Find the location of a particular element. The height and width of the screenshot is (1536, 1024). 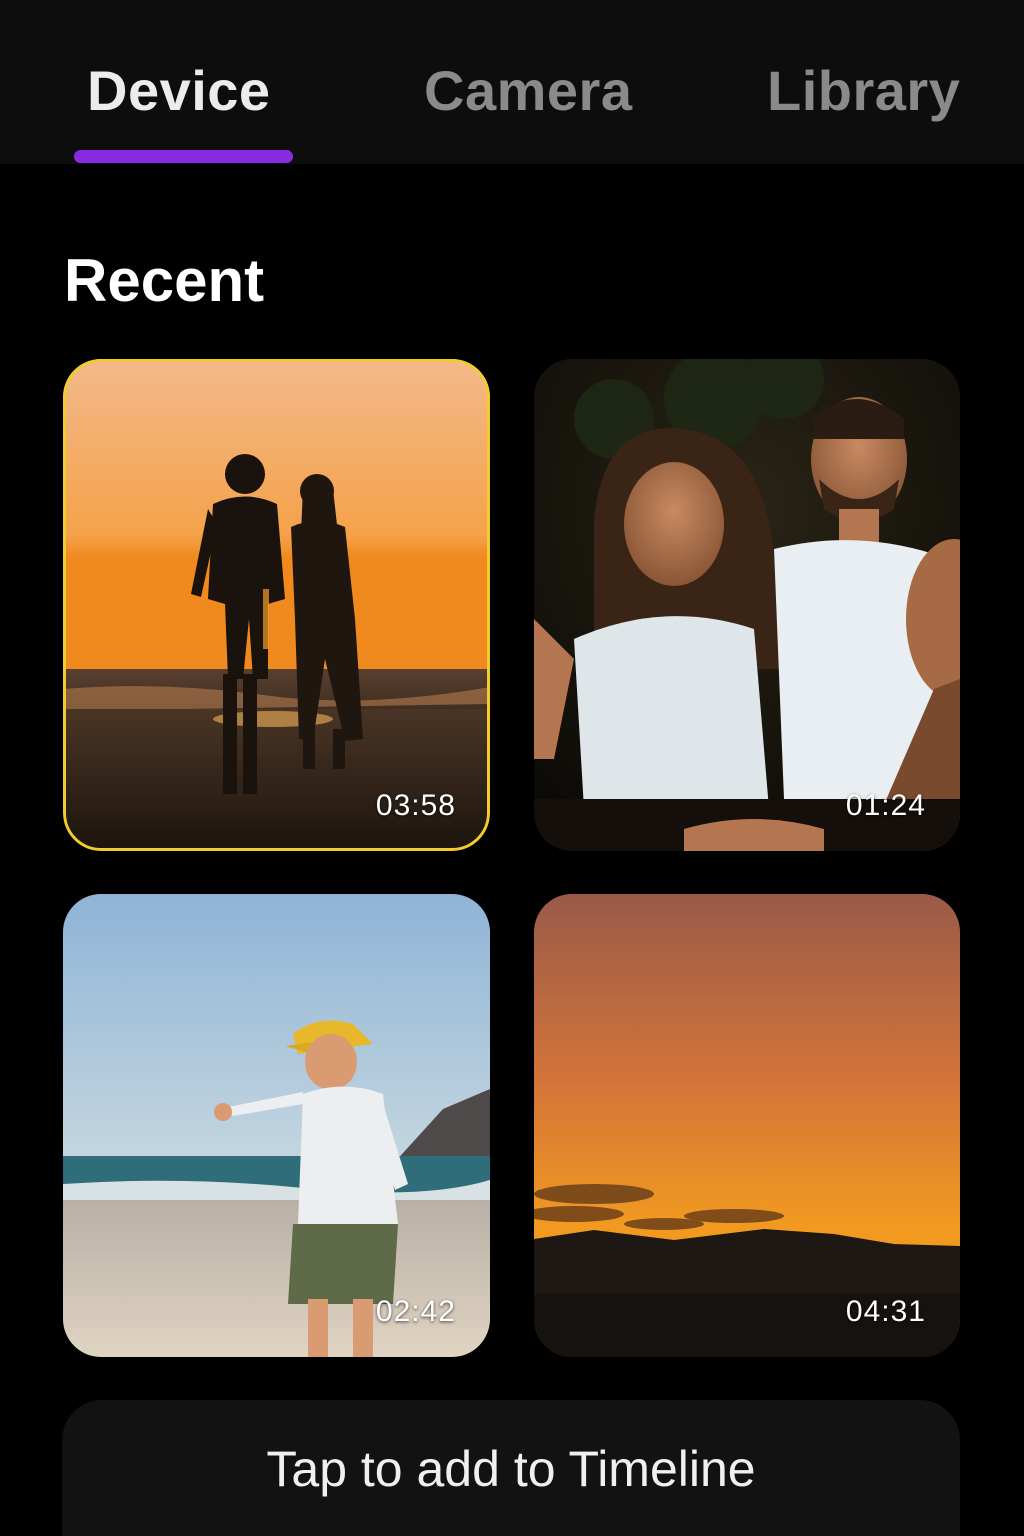

video-duration: 02:42 is located at coordinates (415, 1311).